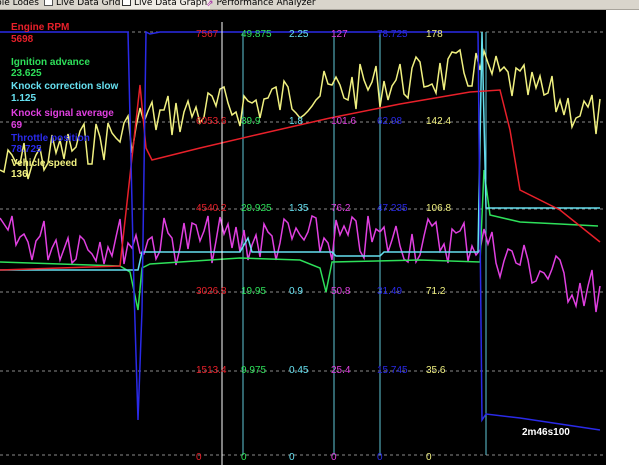 This screenshot has width=639, height=465. Describe the element at coordinates (261, 4) in the screenshot. I see `tab-performance-analyzer: ⇗ Performance Analyzer` at that location.